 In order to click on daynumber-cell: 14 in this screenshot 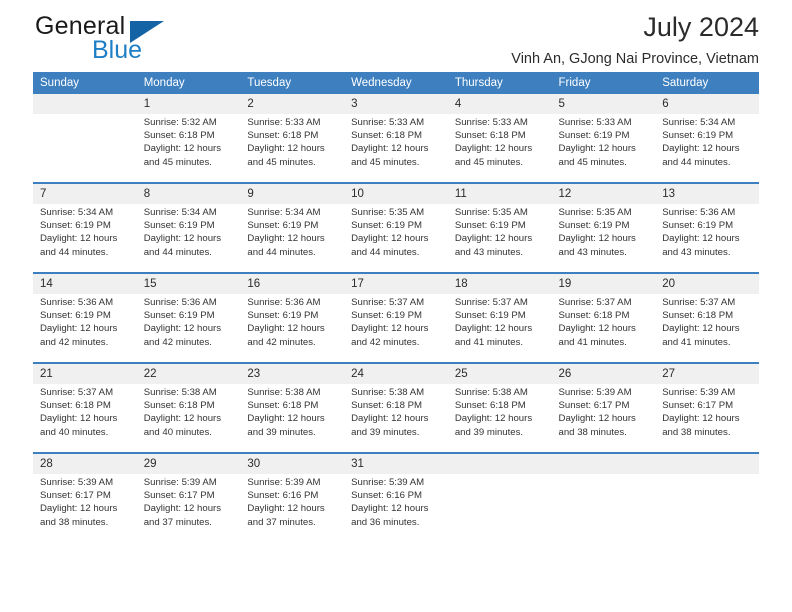, I will do `click(85, 284)`.